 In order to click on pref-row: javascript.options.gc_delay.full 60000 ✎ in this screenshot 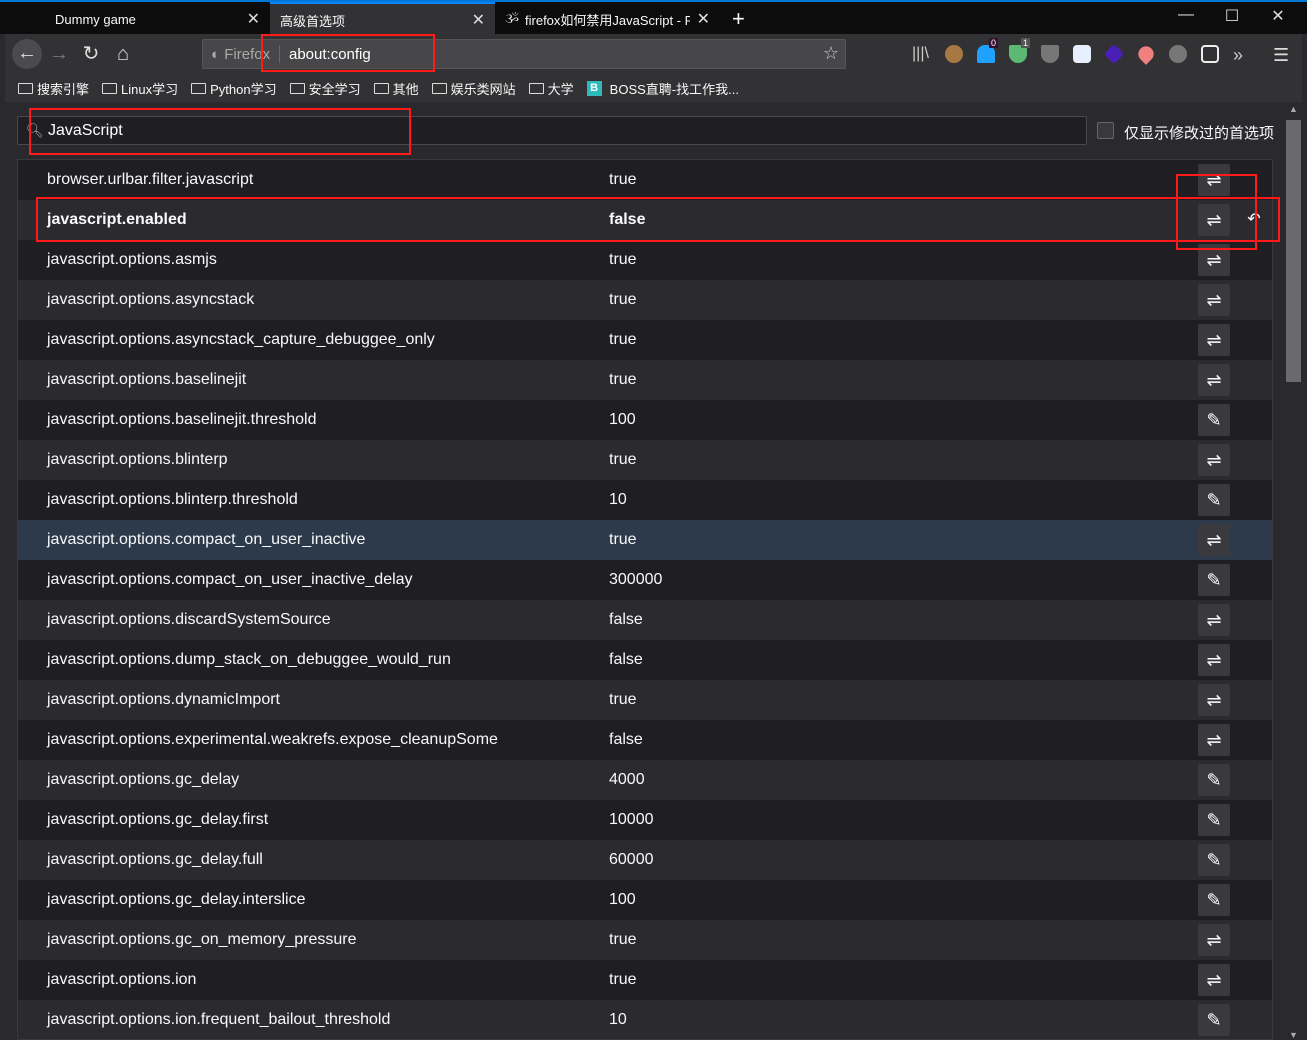, I will do `click(645, 860)`.